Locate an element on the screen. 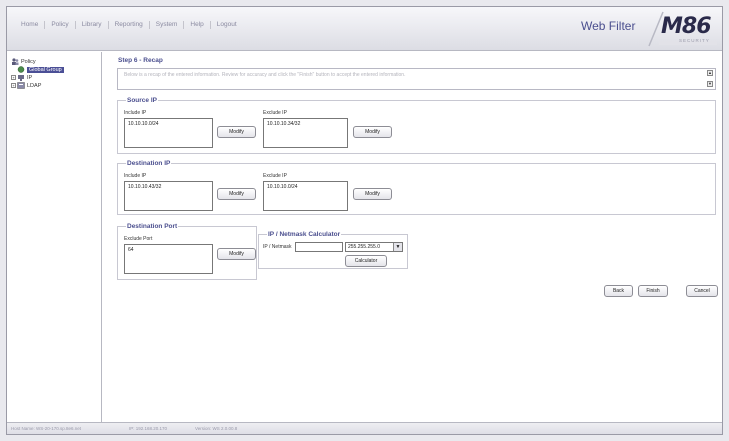  users-icon is located at coordinates (15, 61).